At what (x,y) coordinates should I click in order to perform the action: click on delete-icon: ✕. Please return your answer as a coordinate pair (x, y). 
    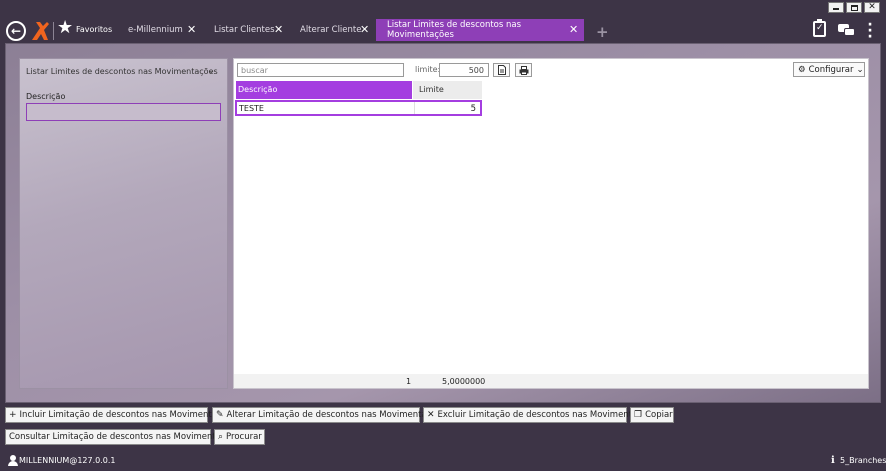
    Looking at the image, I should click on (431, 414).